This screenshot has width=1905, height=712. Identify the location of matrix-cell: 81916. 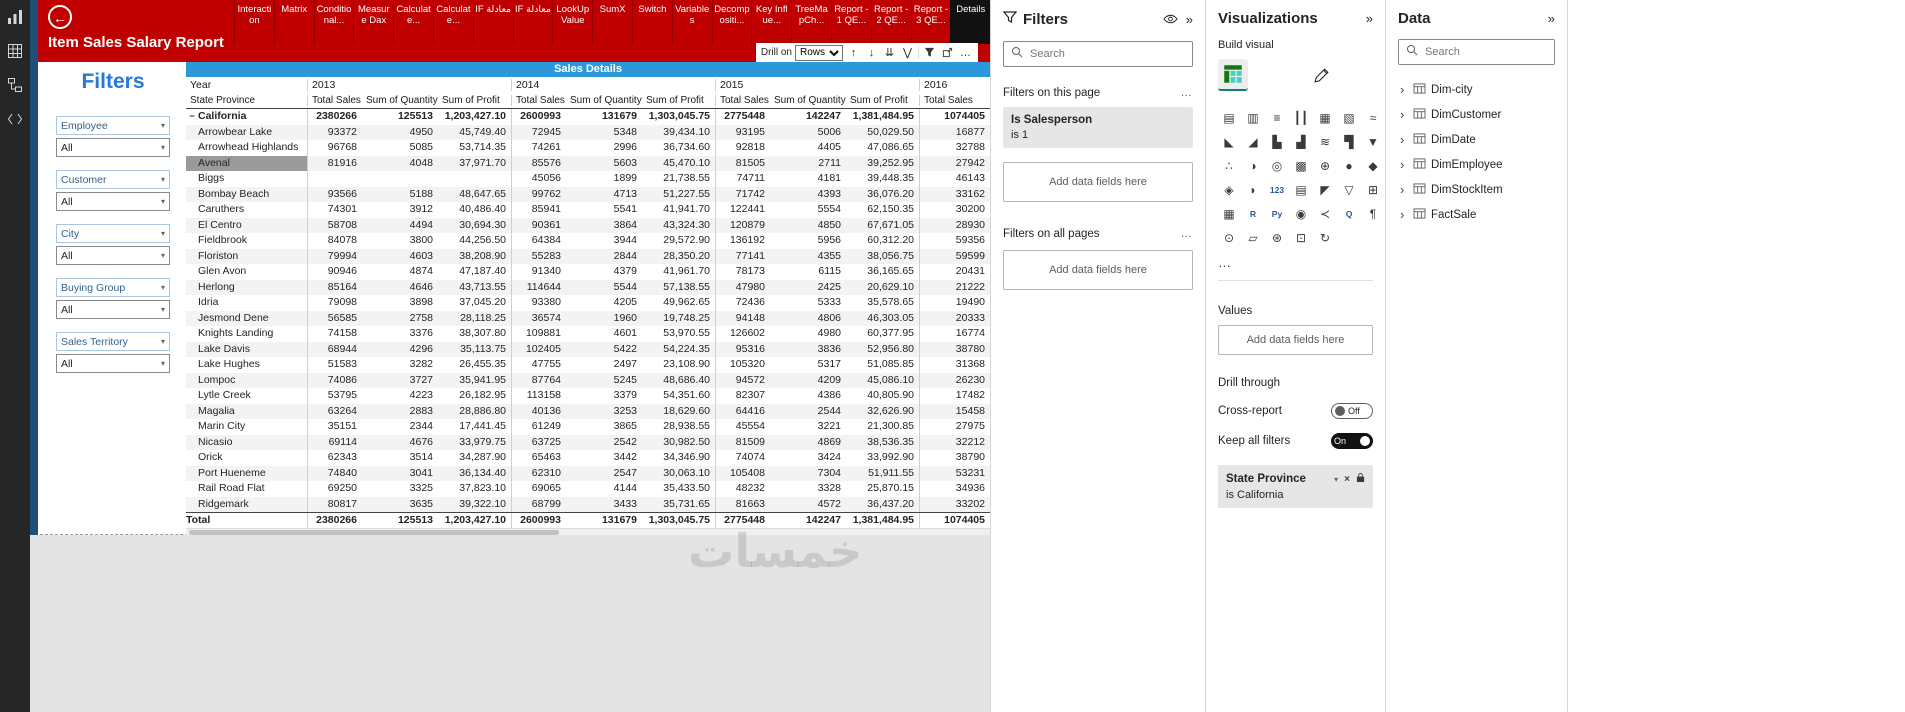
(335, 164).